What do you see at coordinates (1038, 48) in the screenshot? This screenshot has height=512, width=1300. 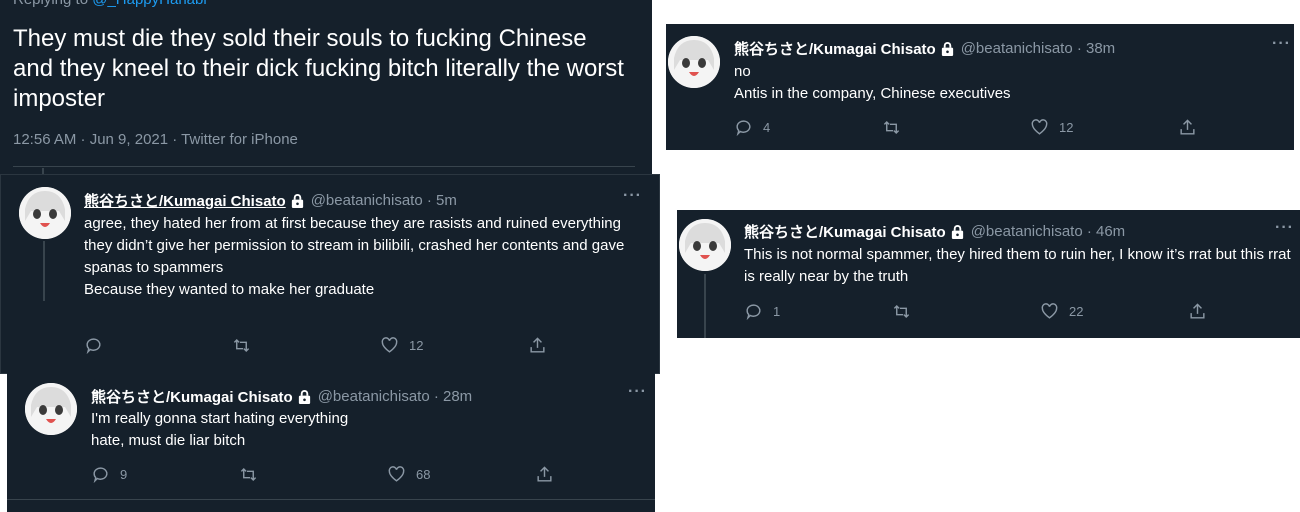 I see `handle-time: @beatanichisato · 38m` at bounding box center [1038, 48].